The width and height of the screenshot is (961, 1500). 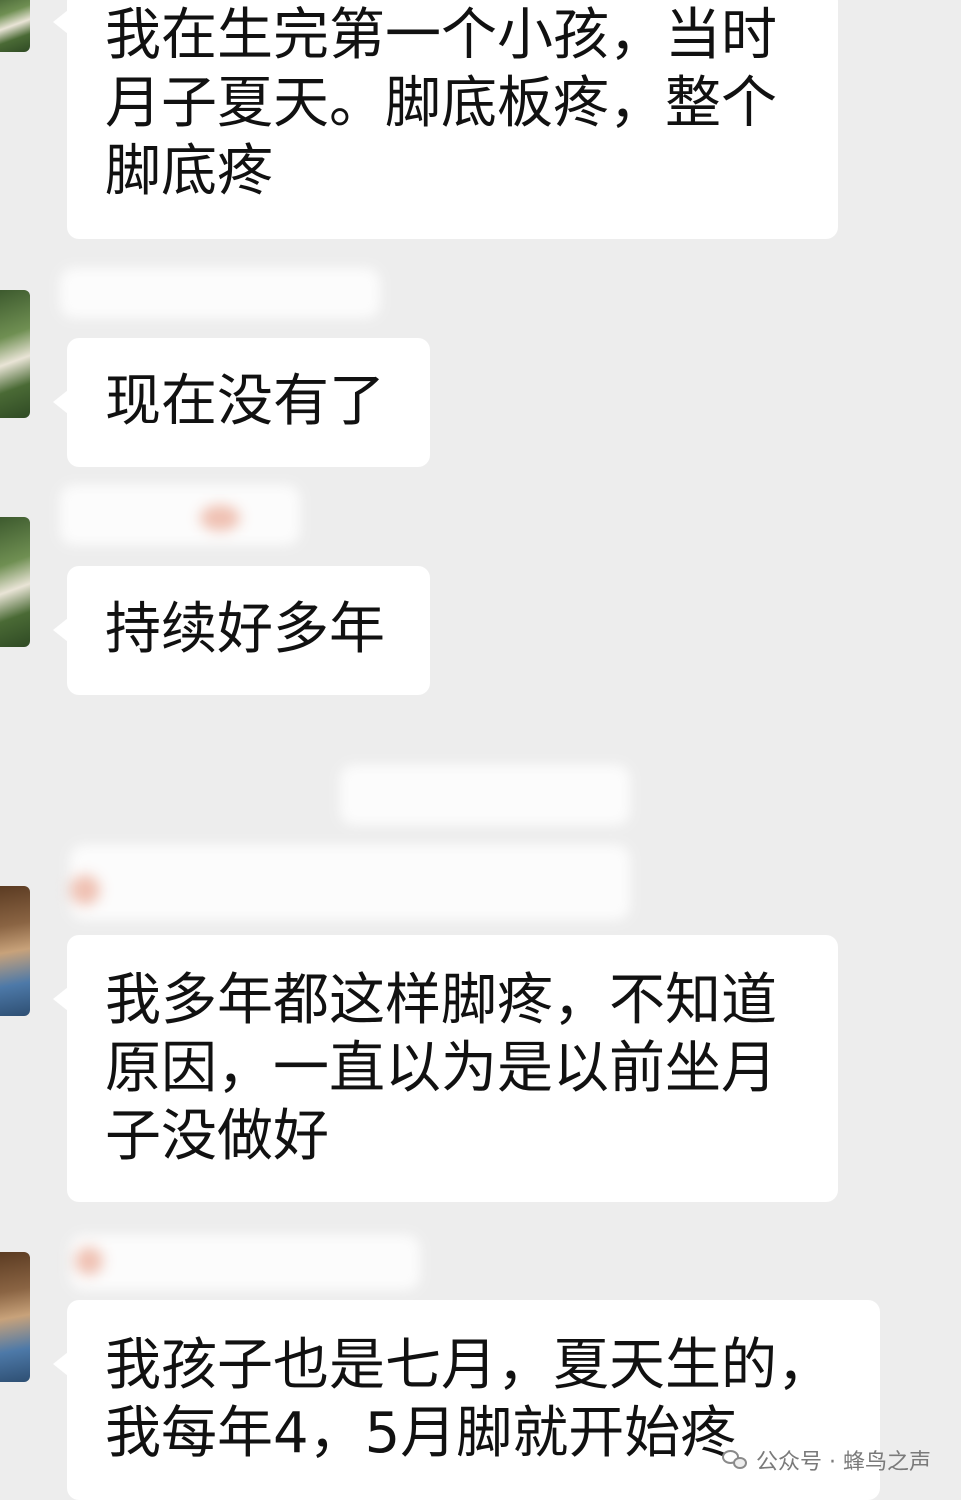 What do you see at coordinates (445, 119) in the screenshot?
I see `message-bubble: 我在生完第一个小孩，当时 月子夏天。脚底板疼，整个 脚底疼` at bounding box center [445, 119].